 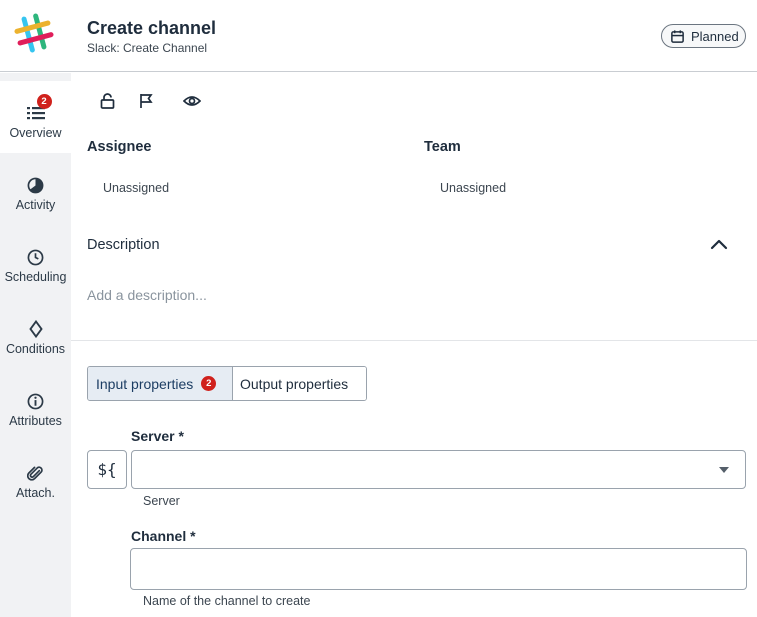 I want to click on channel-label: Channel *, so click(x=163, y=536).